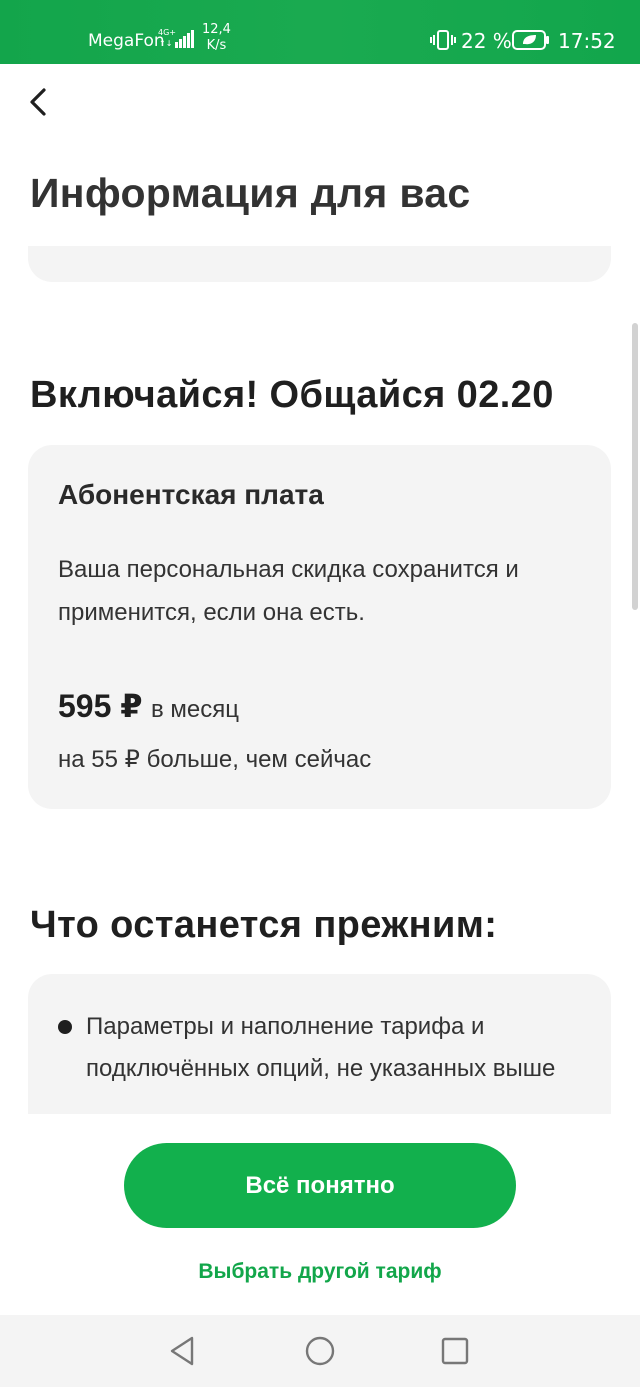 The image size is (640, 1387). I want to click on unchanged-title: Что останется прежним:, so click(264, 925).